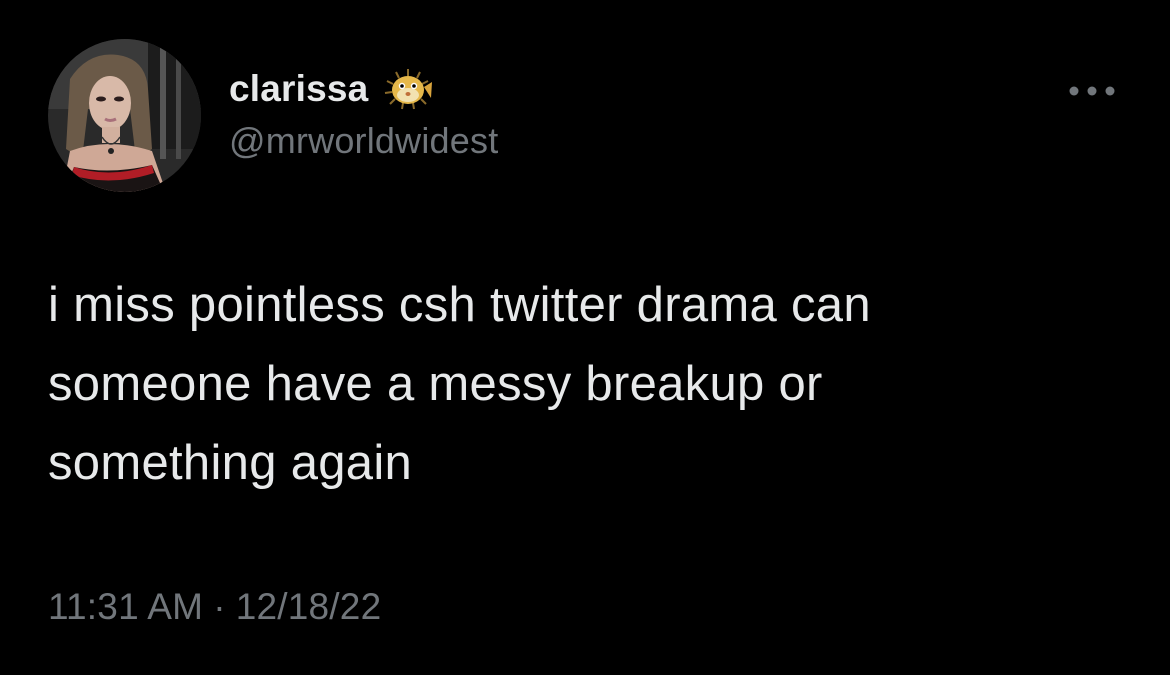 Image resolution: width=1170 pixels, height=675 pixels. I want to click on blowfish-icon, so click(408, 89).